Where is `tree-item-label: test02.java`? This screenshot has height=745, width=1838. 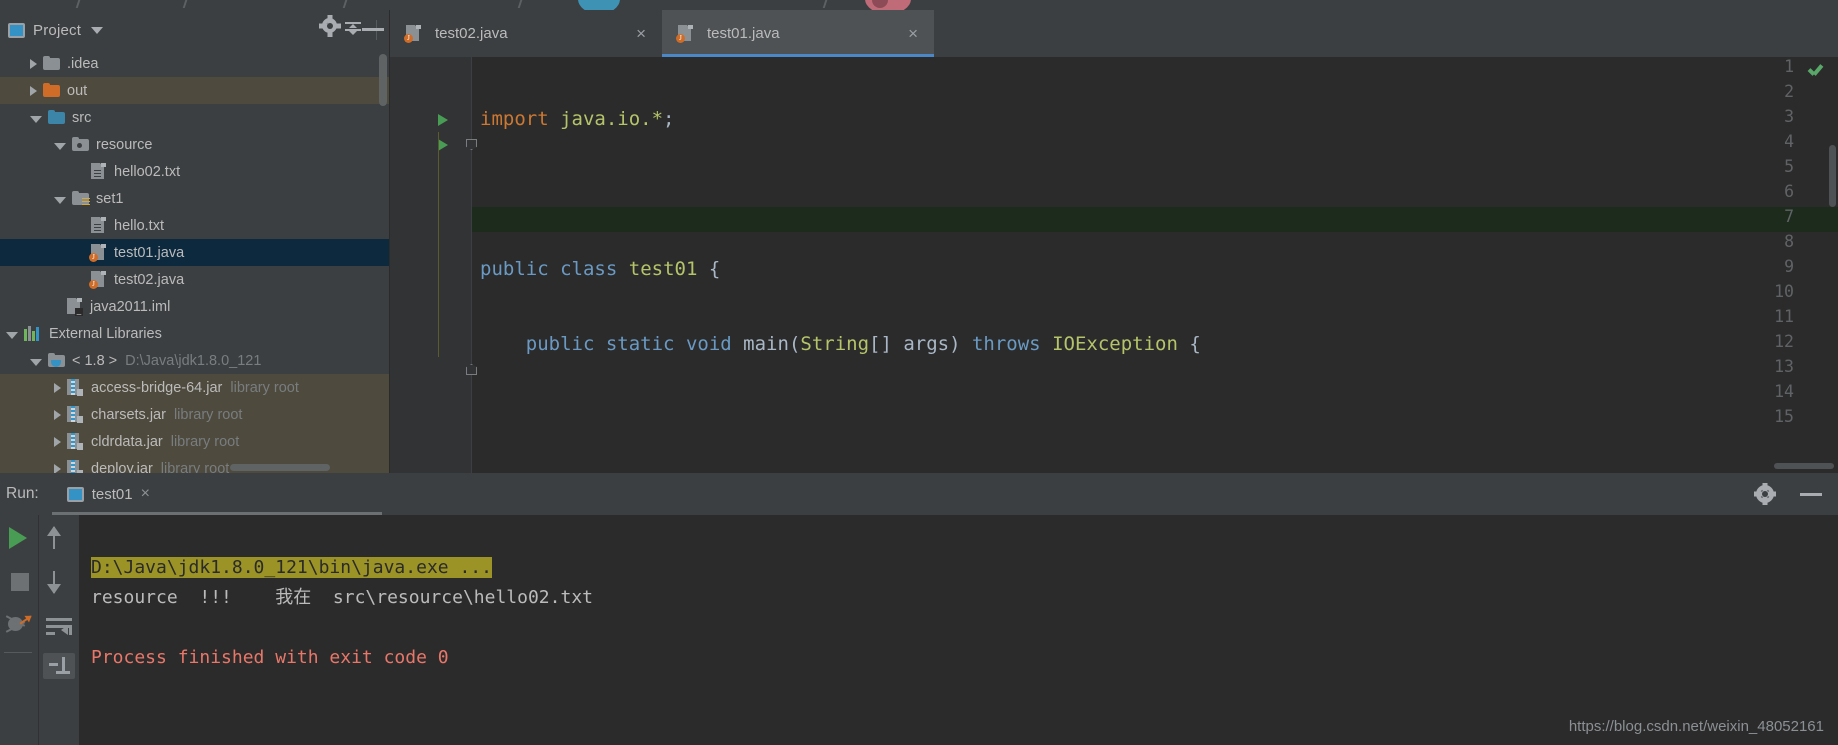 tree-item-label: test02.java is located at coordinates (149, 279).